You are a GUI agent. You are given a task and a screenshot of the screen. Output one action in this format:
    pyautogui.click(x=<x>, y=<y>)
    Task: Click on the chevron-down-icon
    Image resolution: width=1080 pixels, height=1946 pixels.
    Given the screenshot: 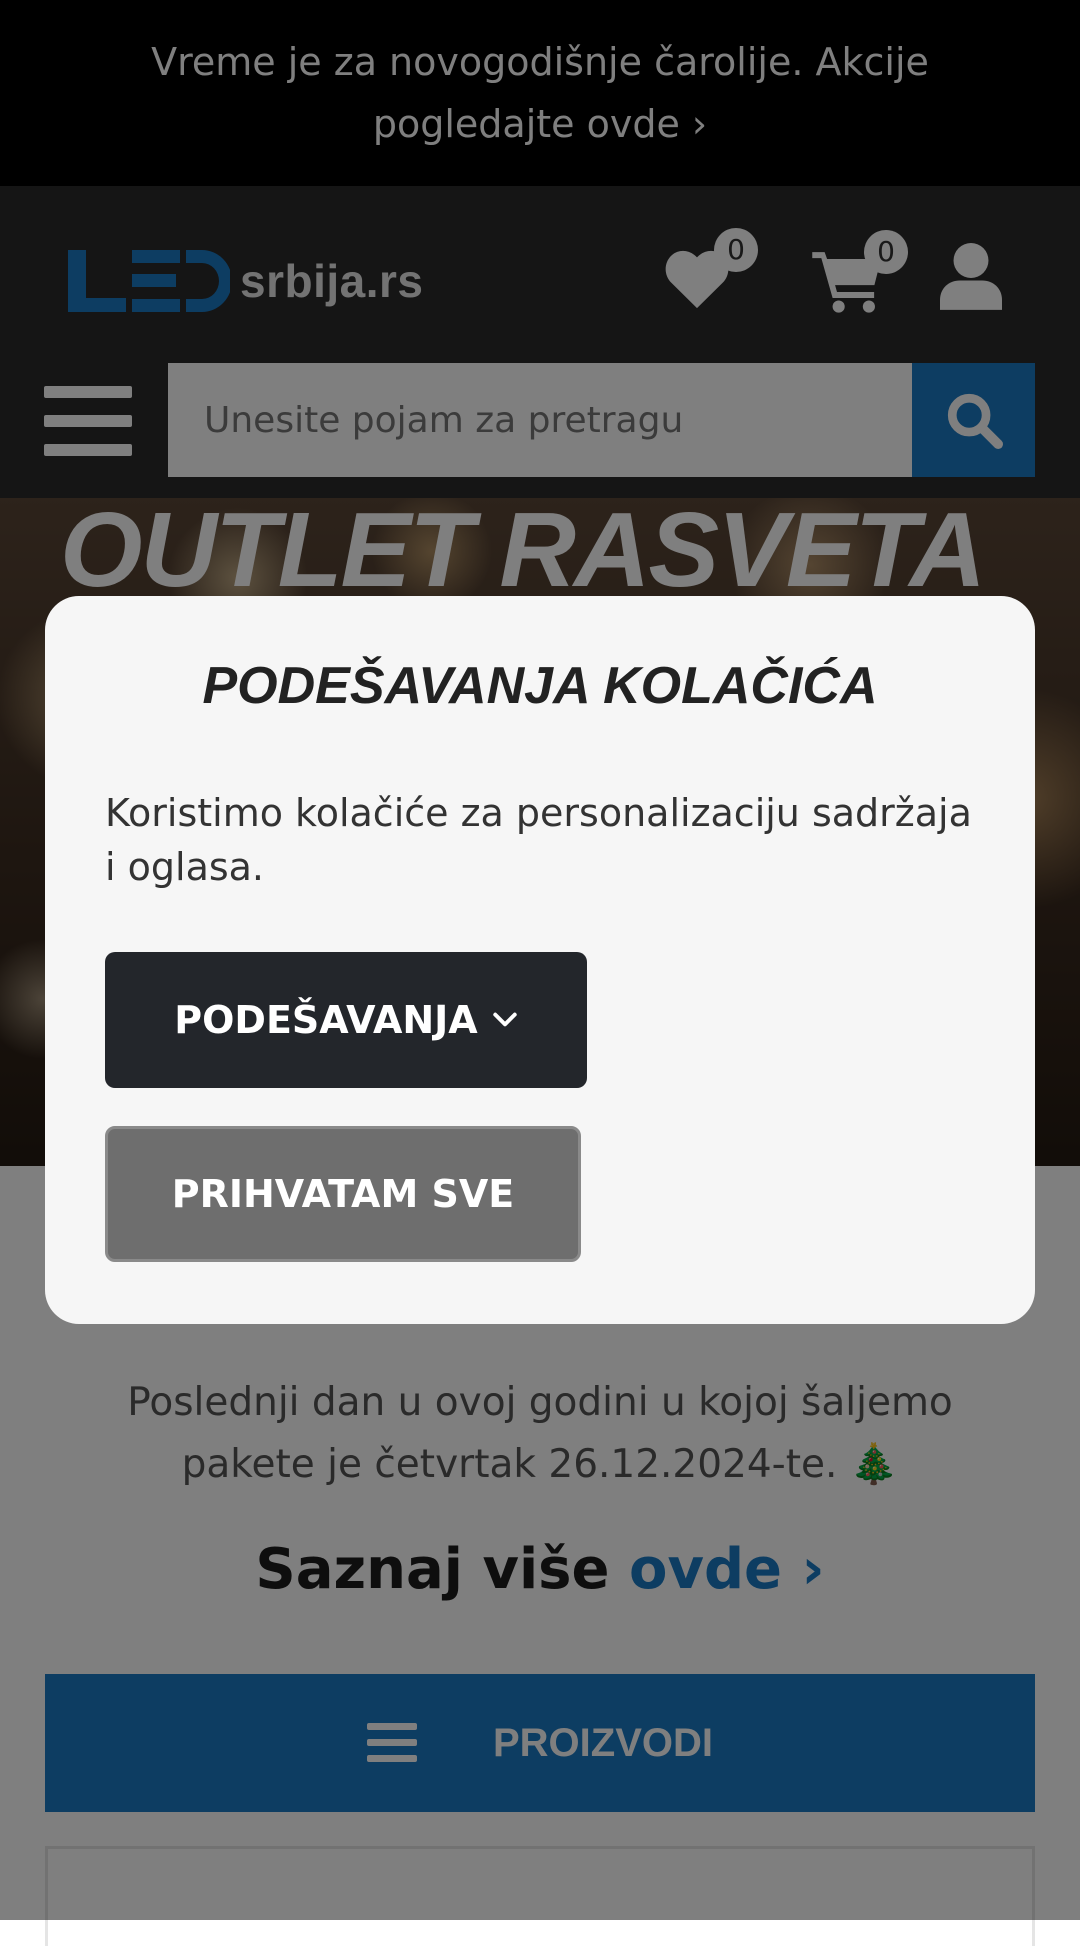 What is the action you would take?
    pyautogui.click(x=505, y=1019)
    